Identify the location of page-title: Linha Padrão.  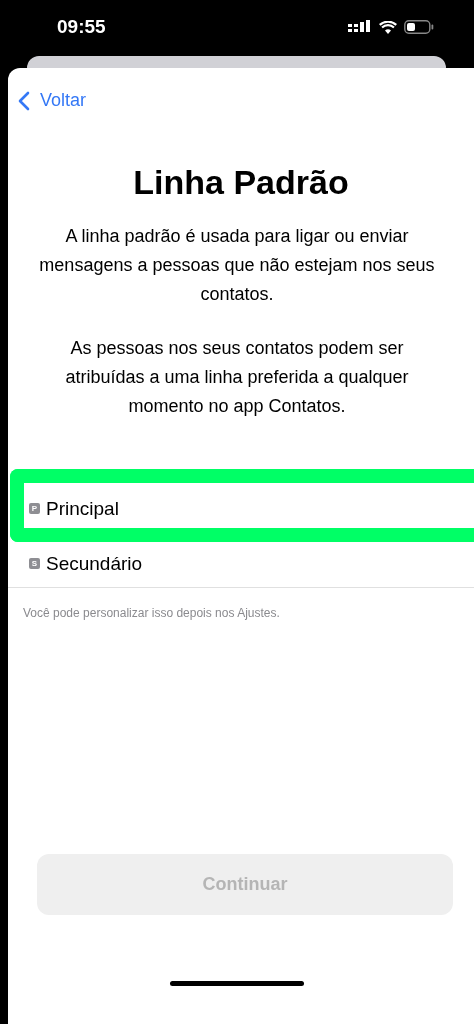
(241, 182).